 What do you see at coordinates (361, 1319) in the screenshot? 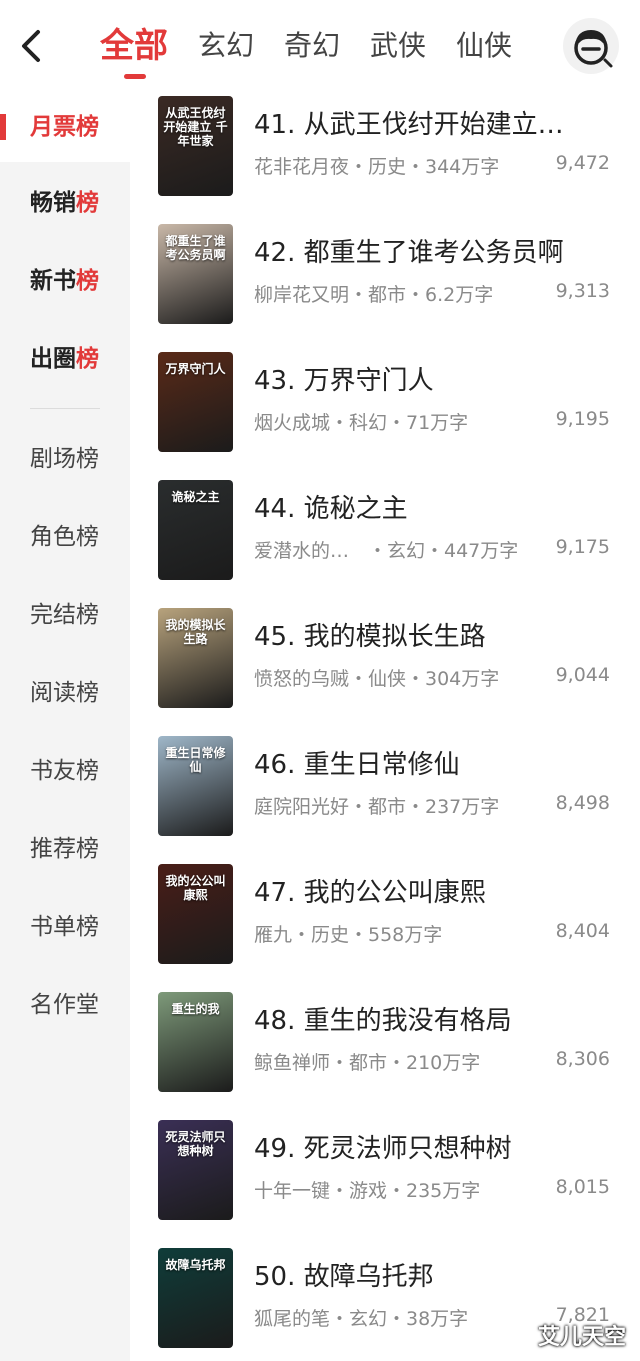
I see `book-meta: 狐尾的笔・玄幻・38万字` at bounding box center [361, 1319].